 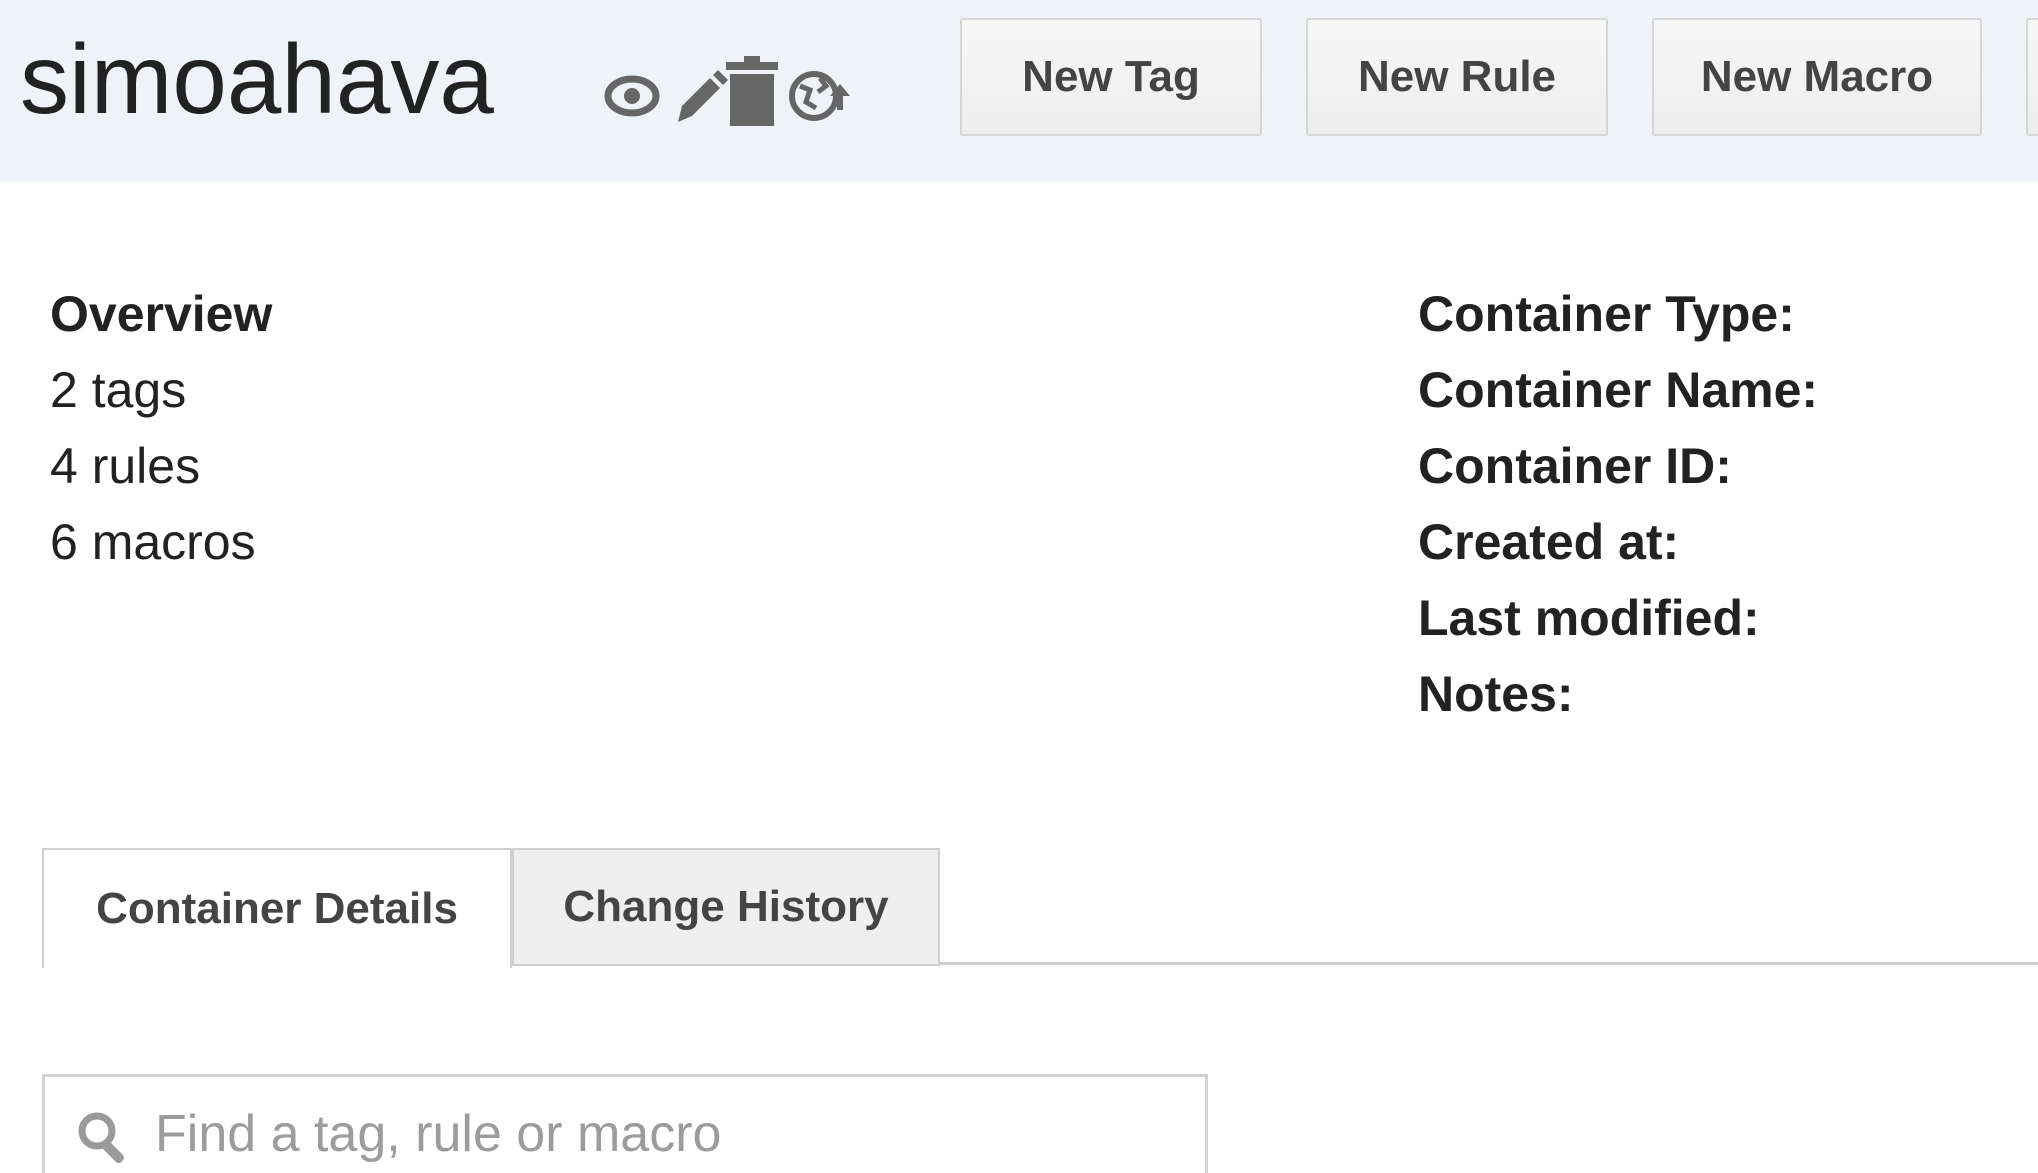 I want to click on created-at-label: Created at:, so click(x=1549, y=542).